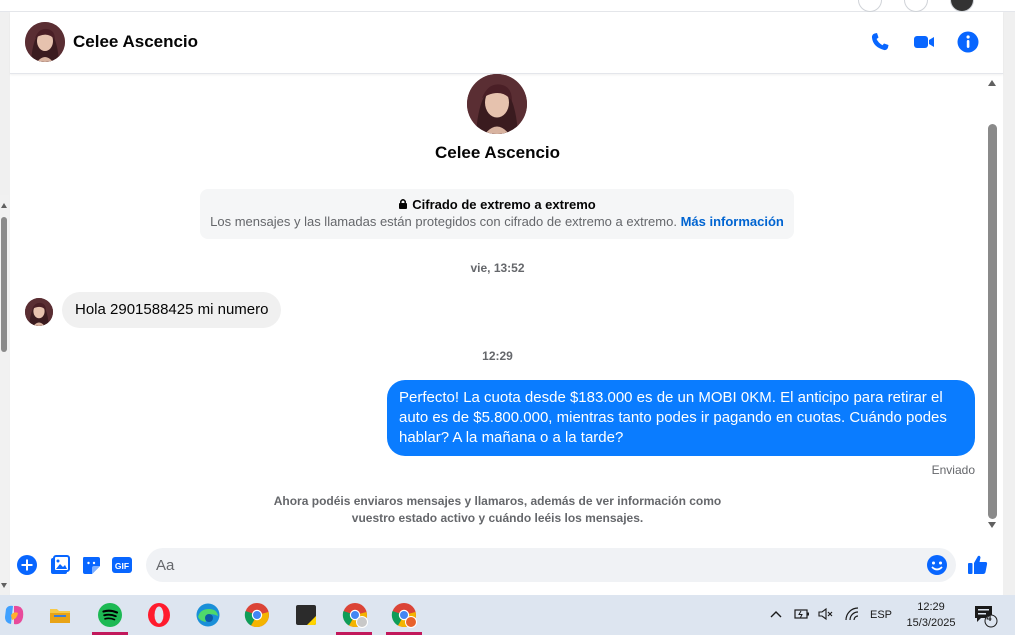 The image size is (1015, 635). What do you see at coordinates (306, 615) in the screenshot?
I see `sticky-notes-icon` at bounding box center [306, 615].